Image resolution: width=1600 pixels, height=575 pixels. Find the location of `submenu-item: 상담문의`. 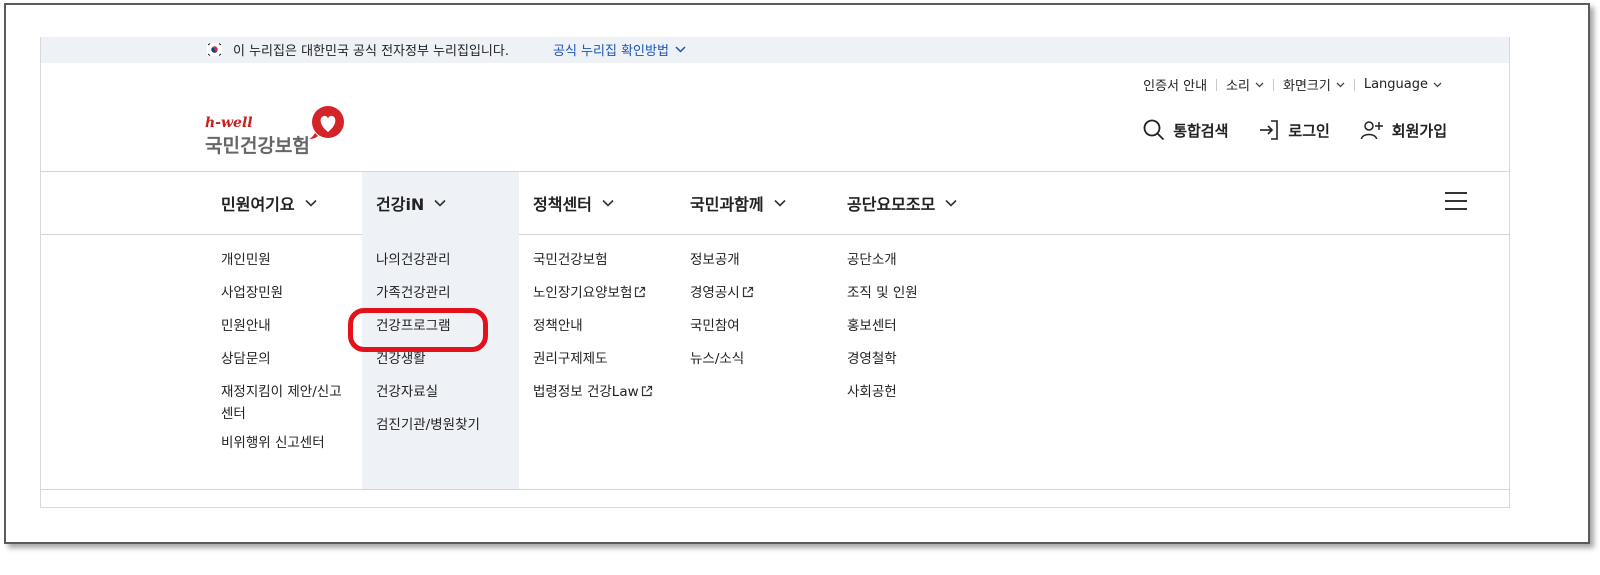

submenu-item: 상담문의 is located at coordinates (291, 359).